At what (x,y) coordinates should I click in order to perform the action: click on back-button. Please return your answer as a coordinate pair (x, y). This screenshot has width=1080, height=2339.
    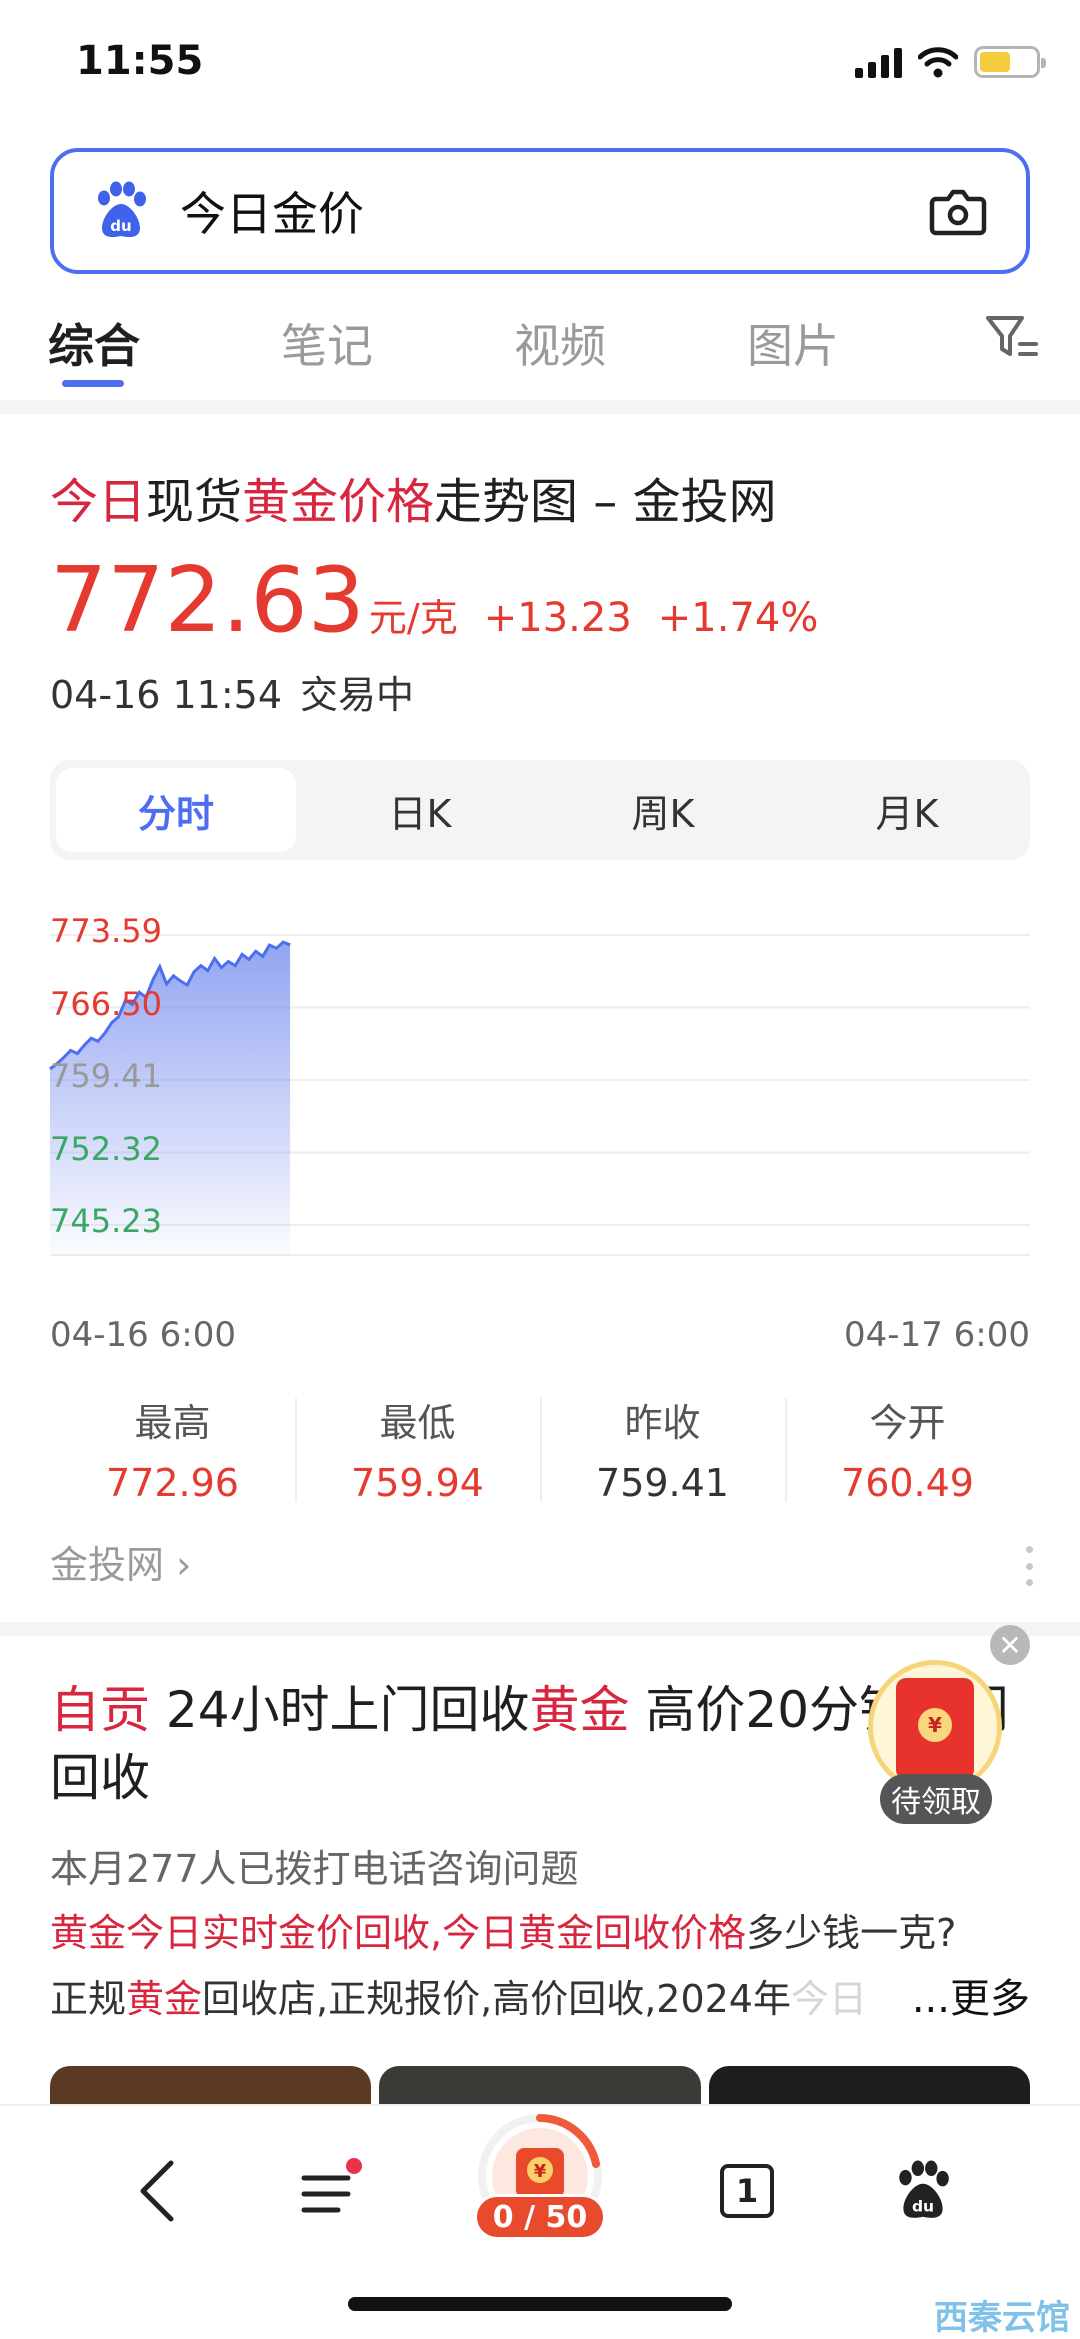
    Looking at the image, I should click on (157, 2191).